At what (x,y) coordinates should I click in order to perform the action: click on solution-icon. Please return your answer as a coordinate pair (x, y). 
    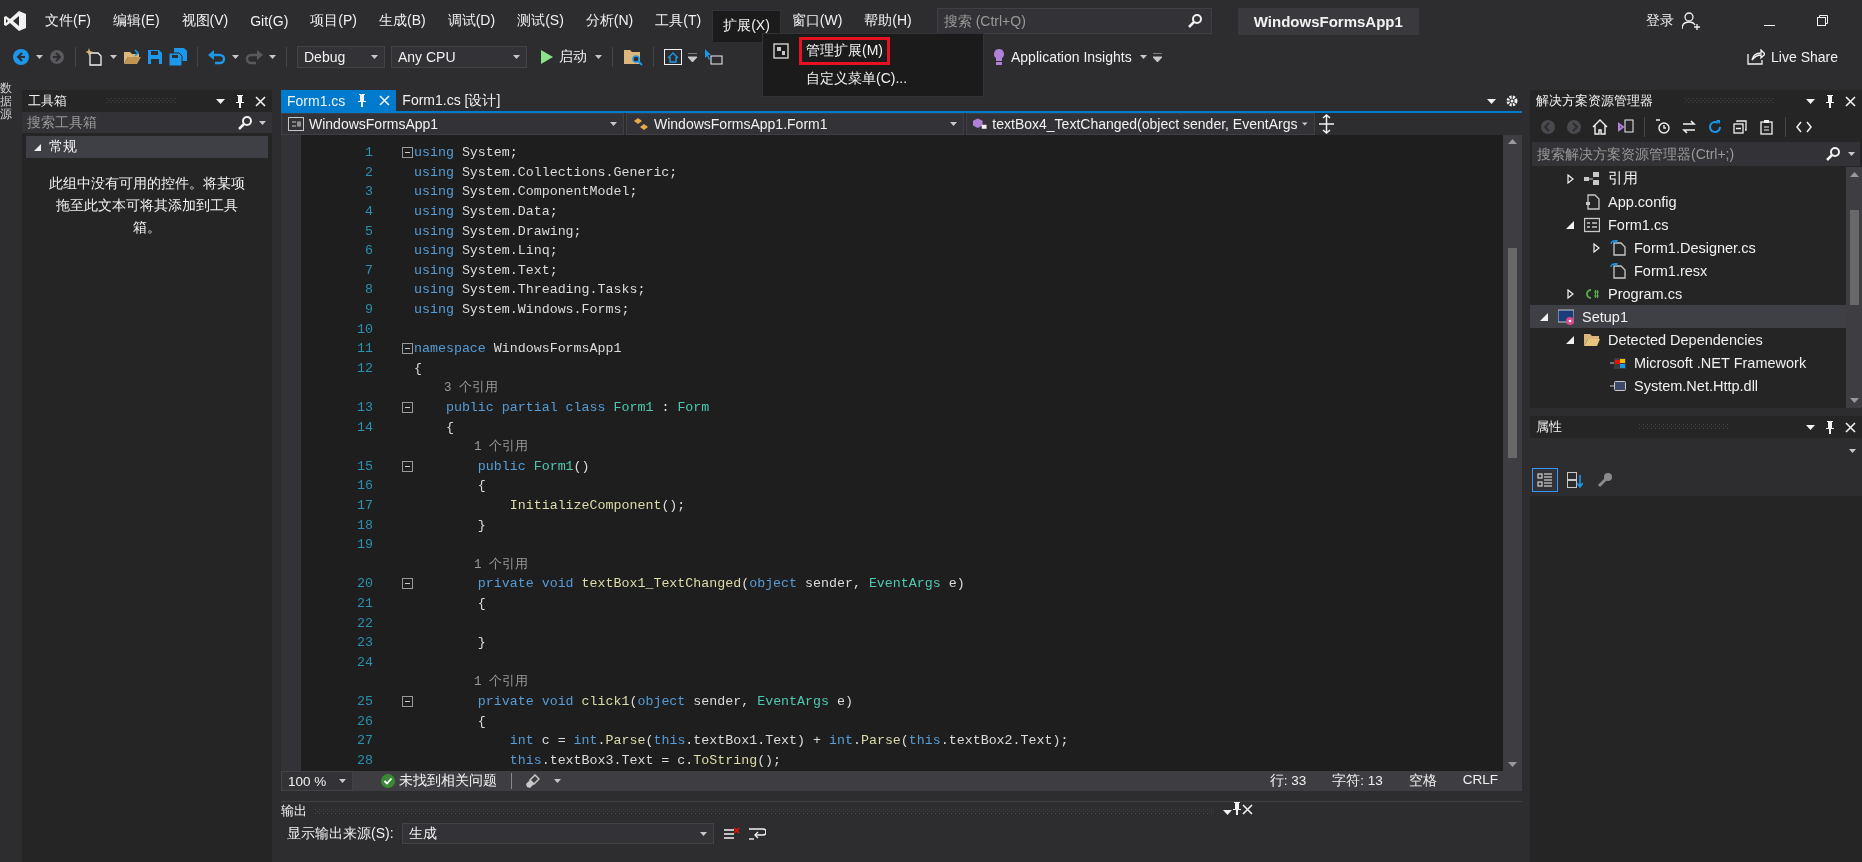
    Looking at the image, I should click on (1626, 127).